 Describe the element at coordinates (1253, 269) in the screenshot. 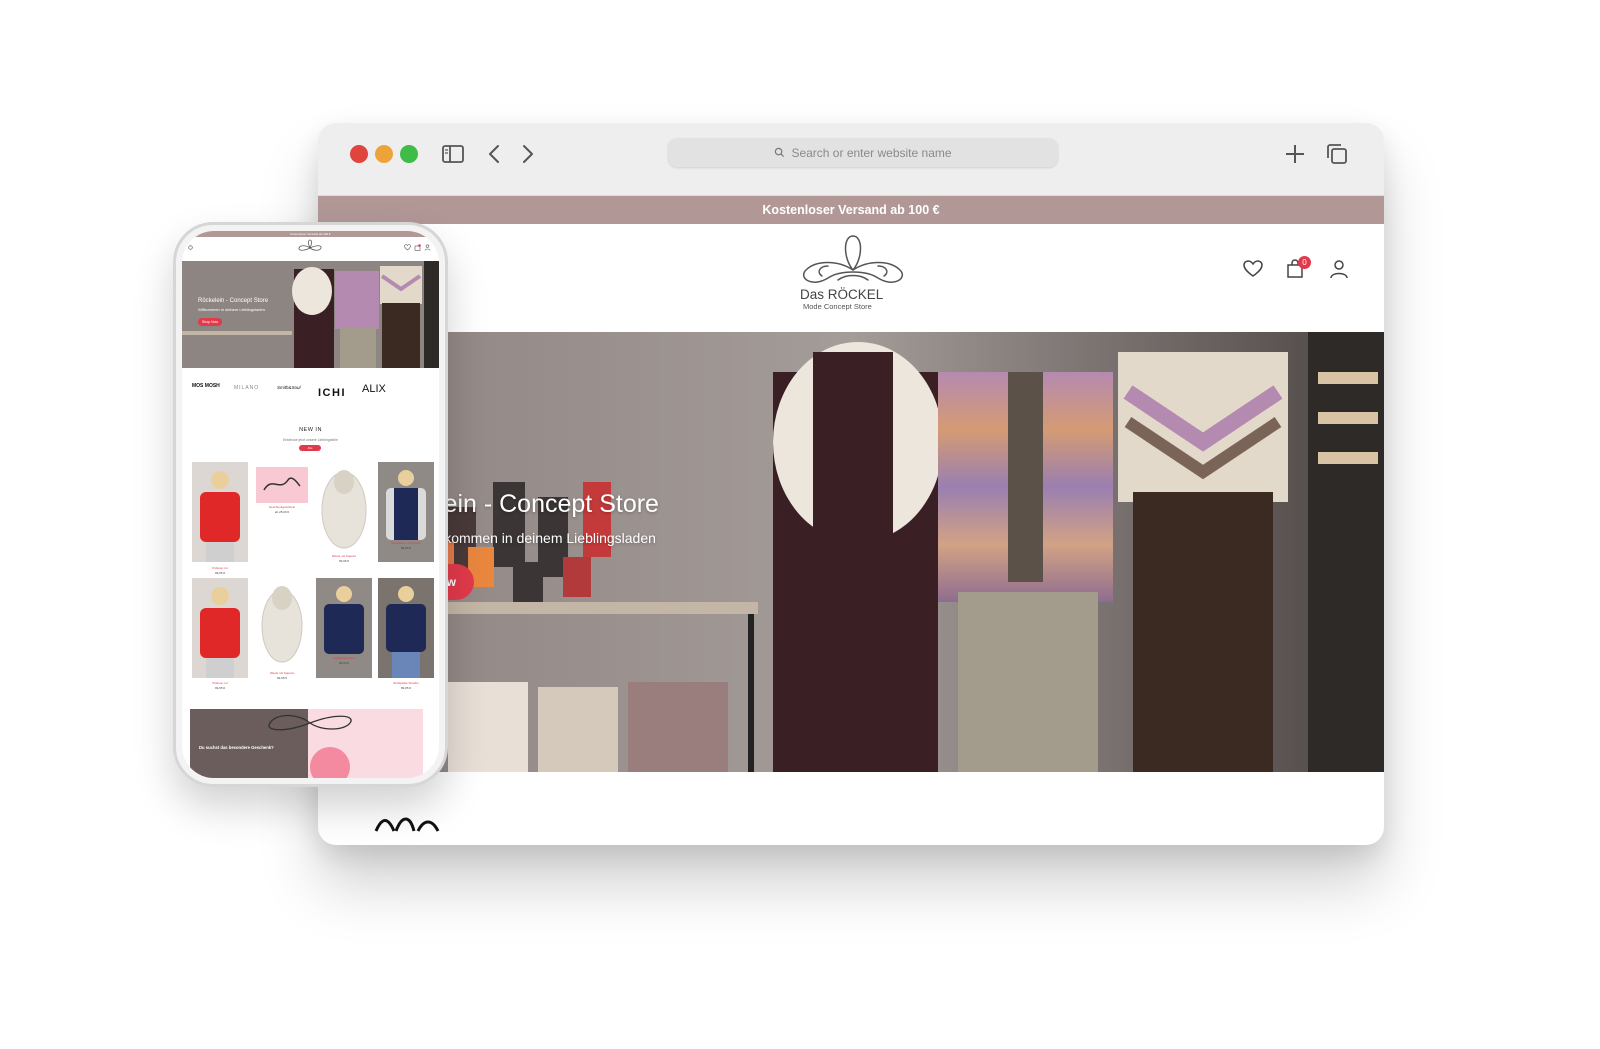

I see `wishlist-heart-icon` at that location.